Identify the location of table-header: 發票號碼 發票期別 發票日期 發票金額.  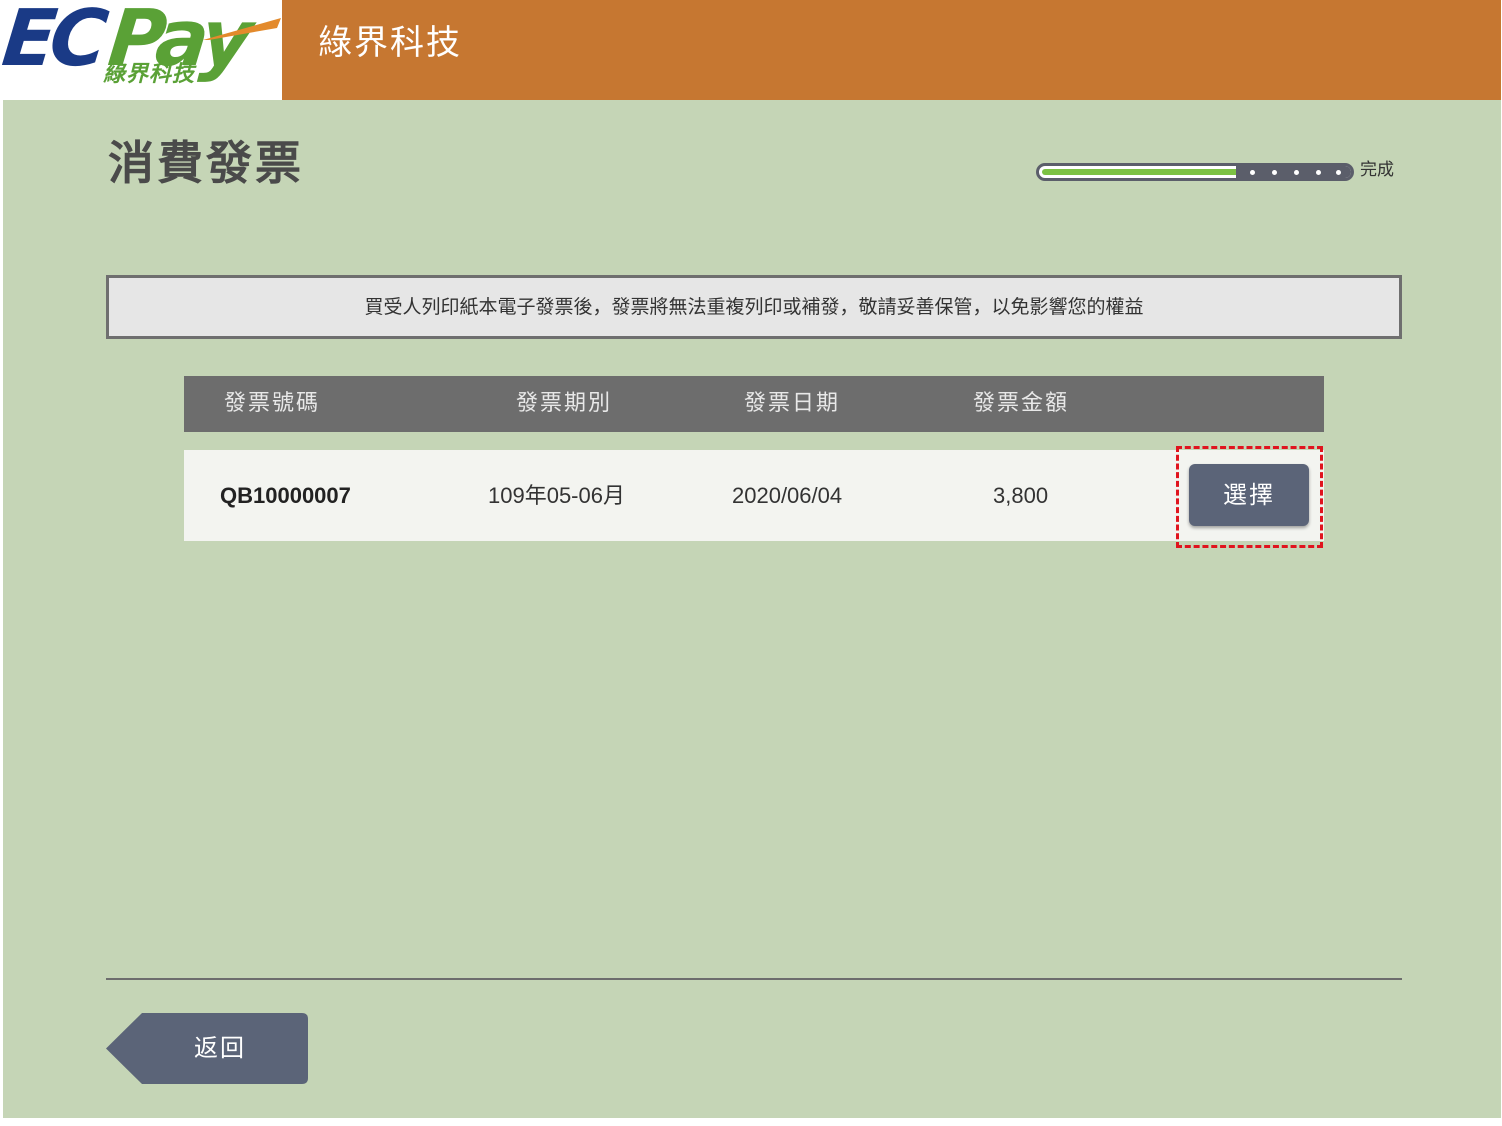
(754, 404).